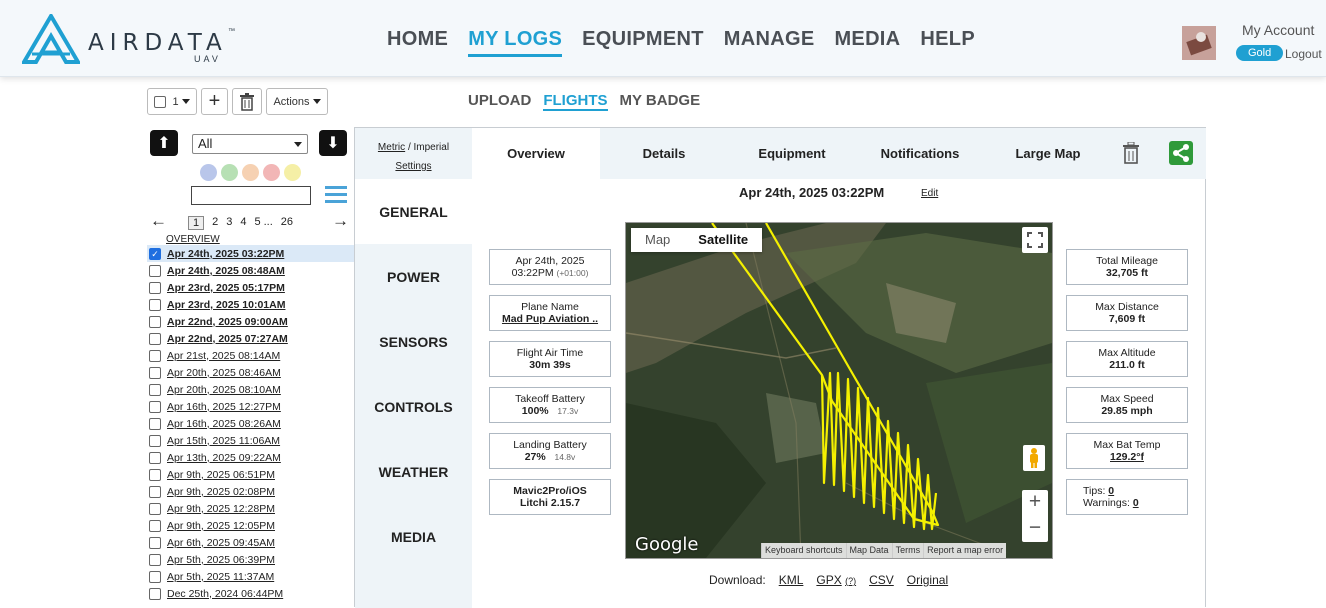 The width and height of the screenshot is (1326, 608). I want to click on flight-link: Apr 5th, 2025 11:37AM, so click(220, 577).